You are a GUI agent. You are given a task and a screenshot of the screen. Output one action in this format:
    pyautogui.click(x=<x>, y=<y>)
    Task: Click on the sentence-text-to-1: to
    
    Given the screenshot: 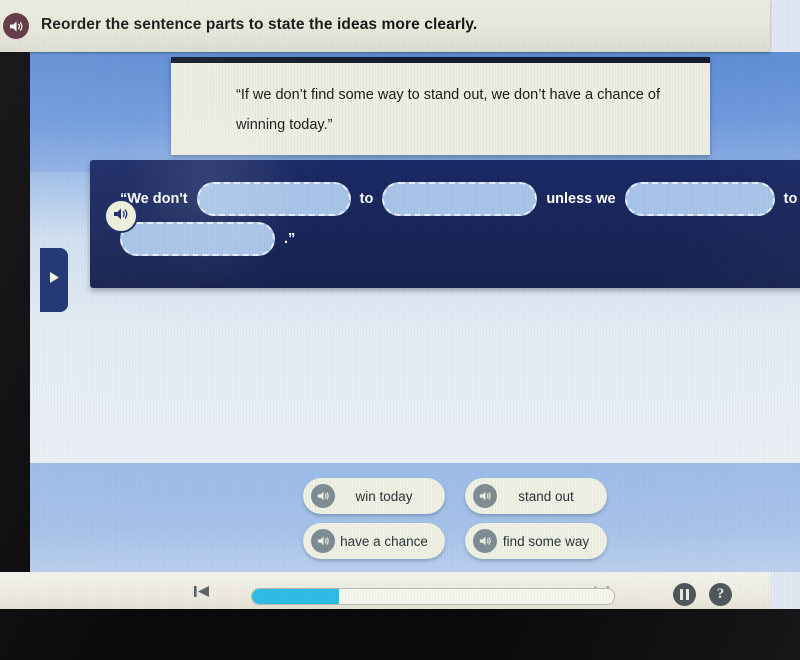 What is the action you would take?
    pyautogui.click(x=366, y=199)
    